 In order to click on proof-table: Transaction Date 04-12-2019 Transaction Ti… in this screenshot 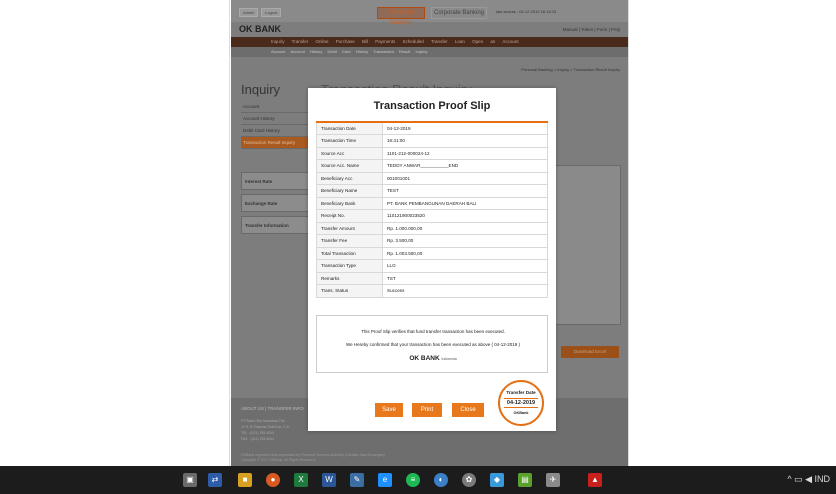, I will do `click(432, 209)`.